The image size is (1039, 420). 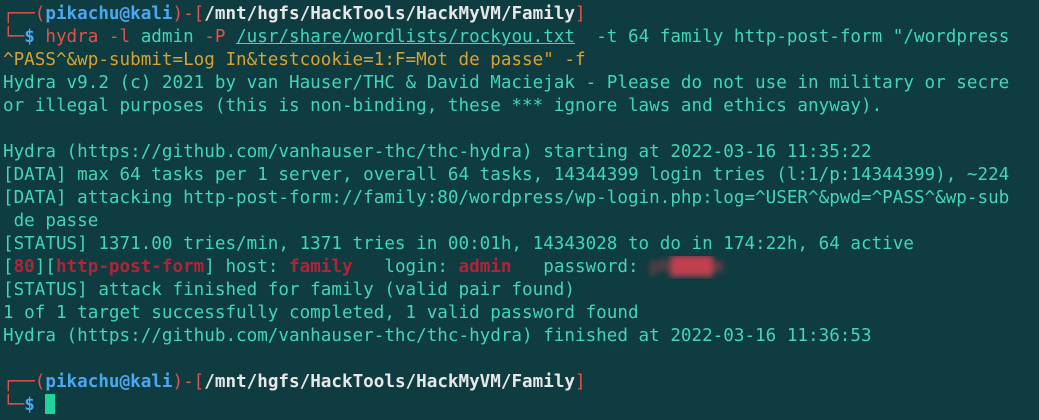 What do you see at coordinates (485, 267) in the screenshot?
I see `result-login: admin` at bounding box center [485, 267].